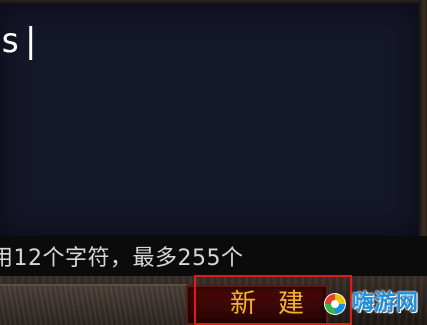  What do you see at coordinates (423, 120) in the screenshot?
I see `window-right-frame` at bounding box center [423, 120].